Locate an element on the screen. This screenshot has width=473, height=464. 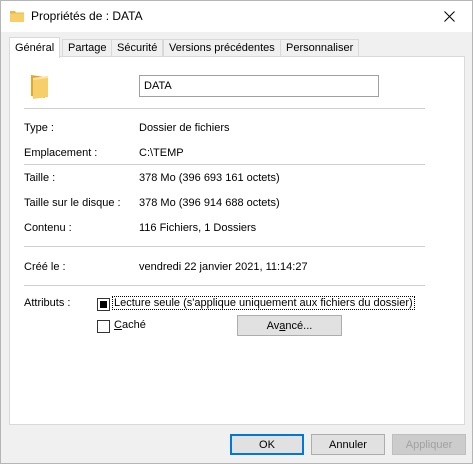
location-label: Emplacement : is located at coordinates (61, 153).